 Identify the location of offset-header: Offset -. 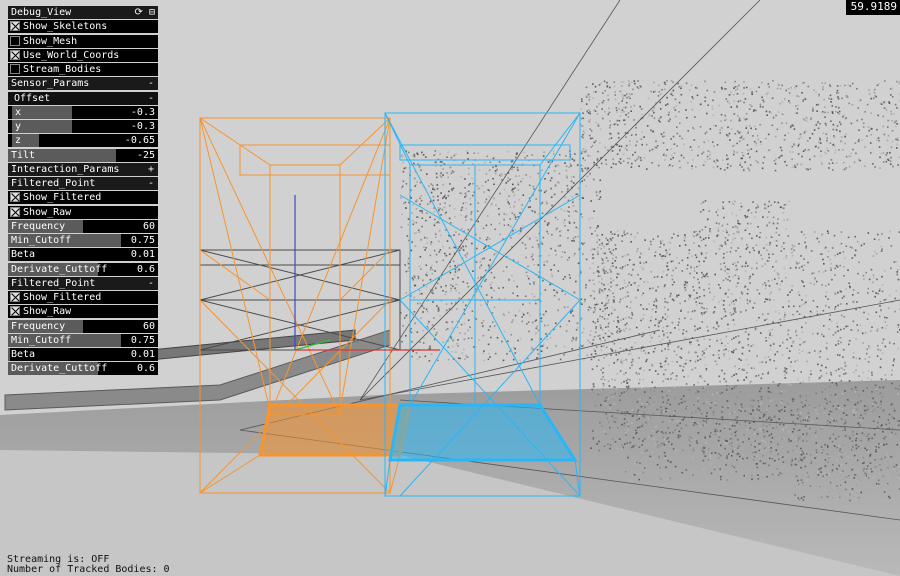
(83, 98).